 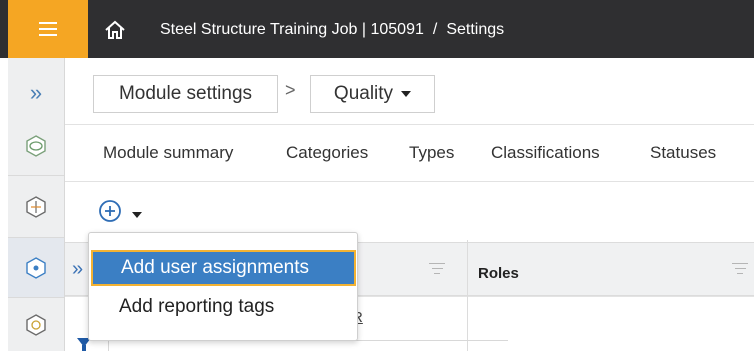 What do you see at coordinates (168, 153) in the screenshot?
I see `tab-module-summary: Module summary` at bounding box center [168, 153].